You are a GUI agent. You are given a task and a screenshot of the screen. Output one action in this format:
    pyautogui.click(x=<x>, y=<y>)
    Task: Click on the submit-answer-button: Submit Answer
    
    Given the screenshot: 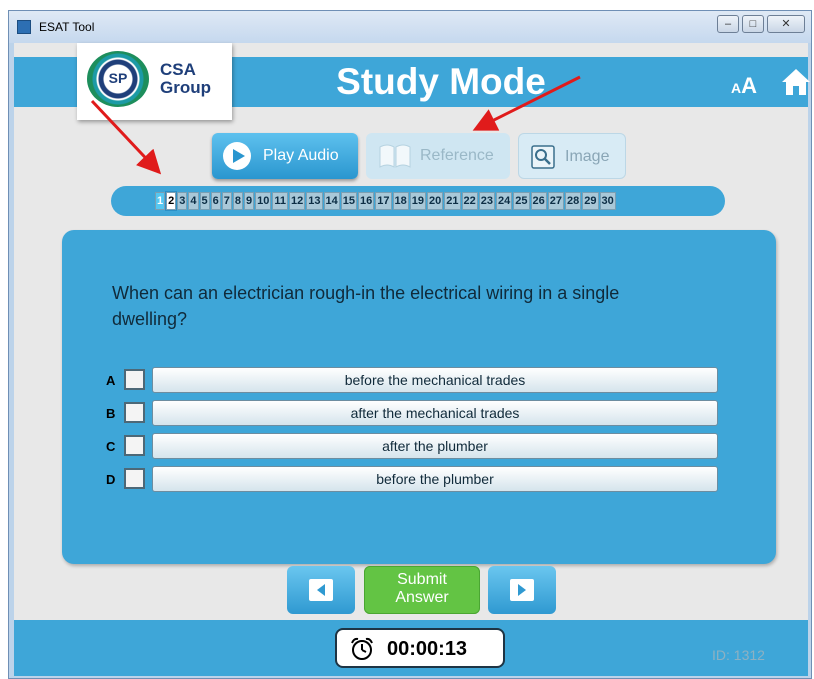 What is the action you would take?
    pyautogui.click(x=422, y=590)
    